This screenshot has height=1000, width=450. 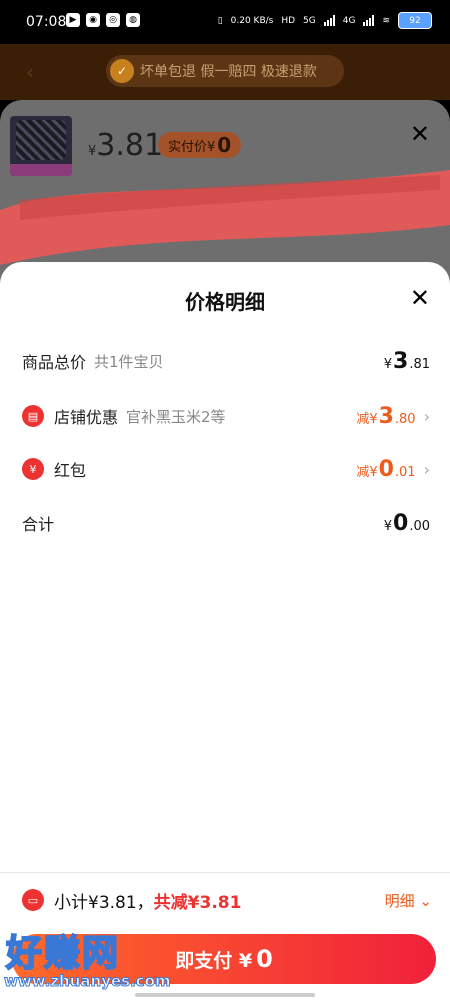 What do you see at coordinates (63, 953) in the screenshot?
I see `watermark-logo: 好赚网` at bounding box center [63, 953].